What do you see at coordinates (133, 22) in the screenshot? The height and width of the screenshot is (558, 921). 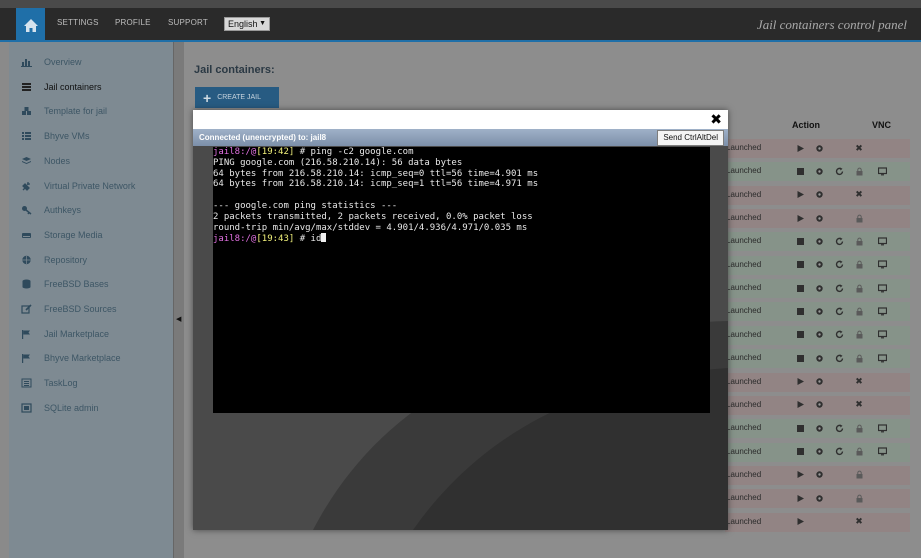 I see `nav-profile: PROFILE` at bounding box center [133, 22].